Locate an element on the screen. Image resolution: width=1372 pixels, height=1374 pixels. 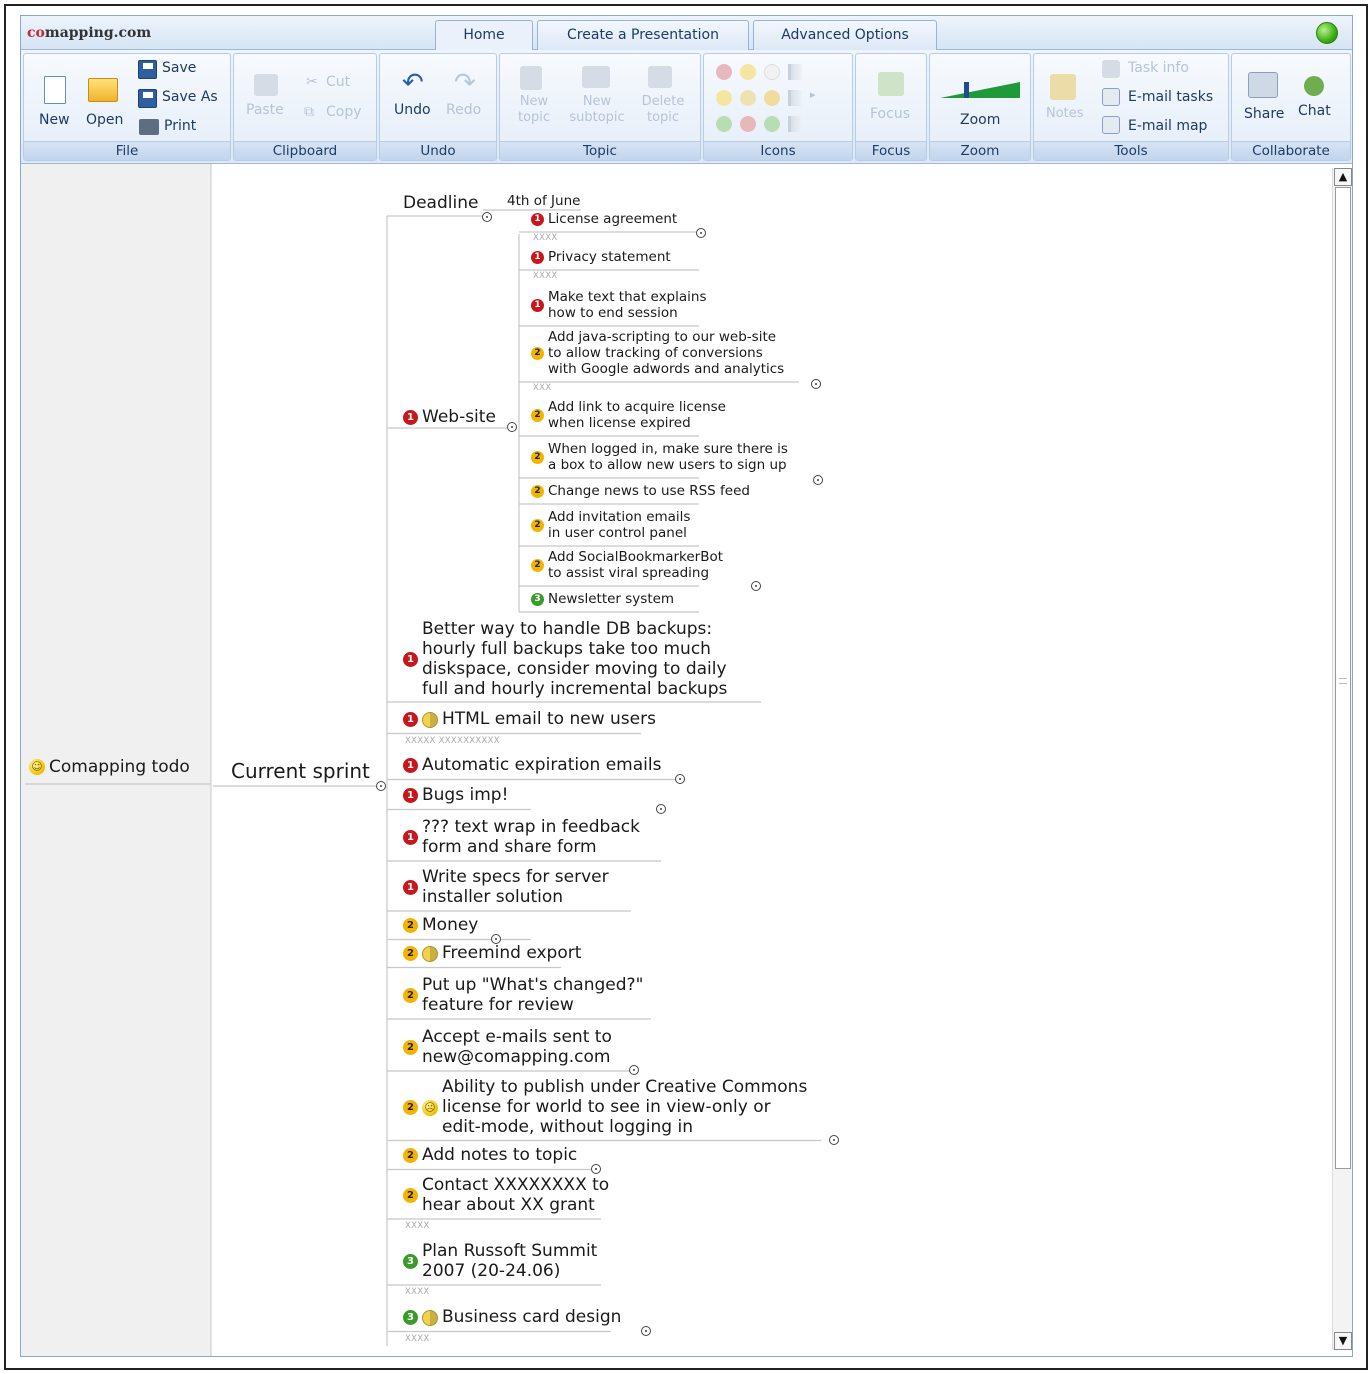
save-as-disk-icon is located at coordinates (147, 98).